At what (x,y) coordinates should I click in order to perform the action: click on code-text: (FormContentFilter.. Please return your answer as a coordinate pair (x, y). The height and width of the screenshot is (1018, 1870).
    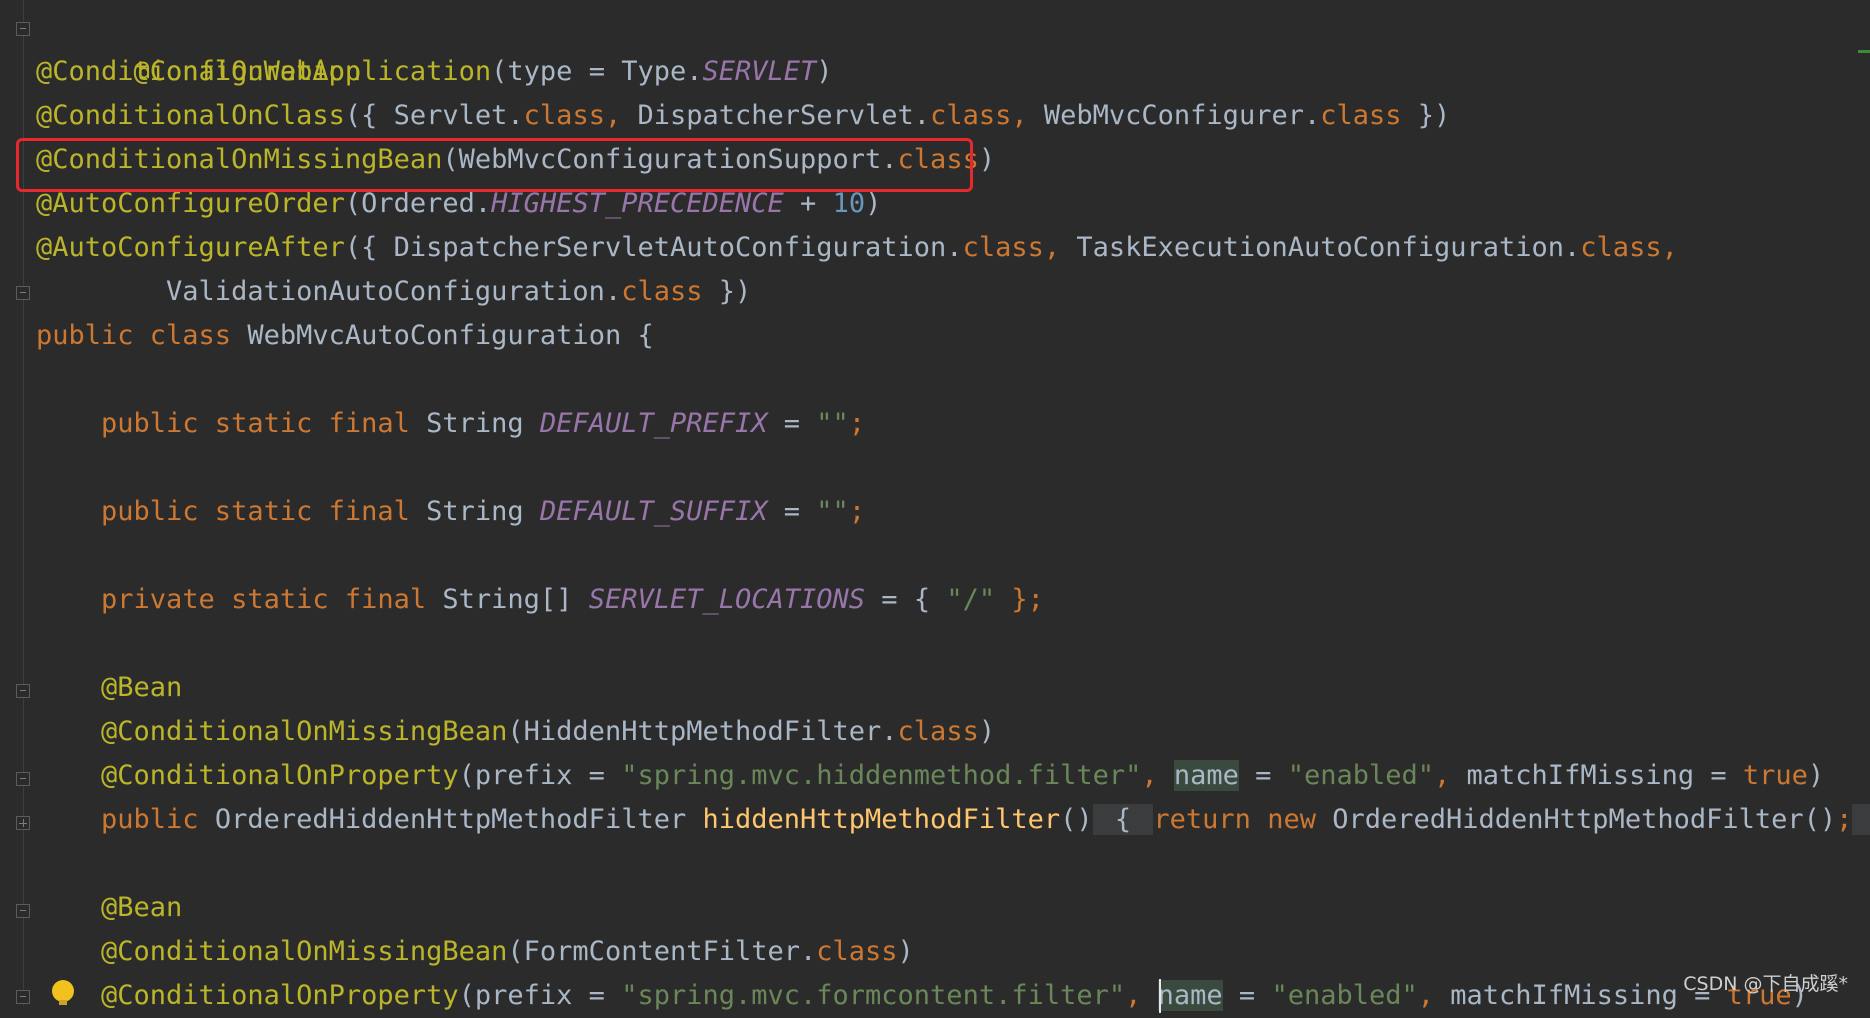
    Looking at the image, I should click on (662, 951).